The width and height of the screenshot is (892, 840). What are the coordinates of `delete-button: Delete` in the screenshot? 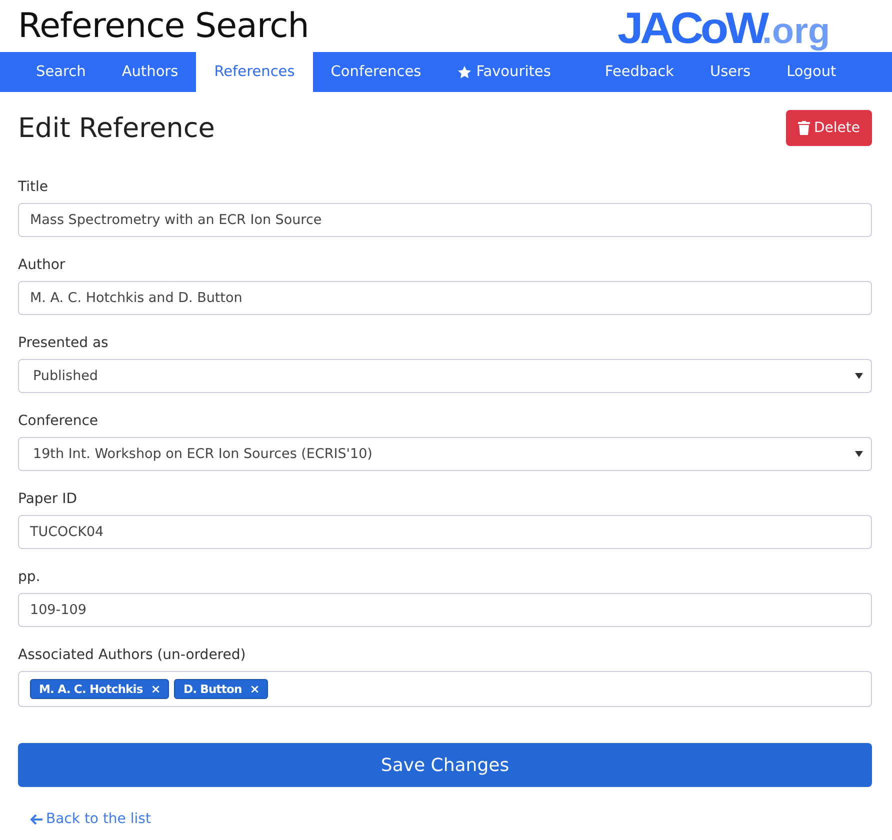 It's located at (829, 128).